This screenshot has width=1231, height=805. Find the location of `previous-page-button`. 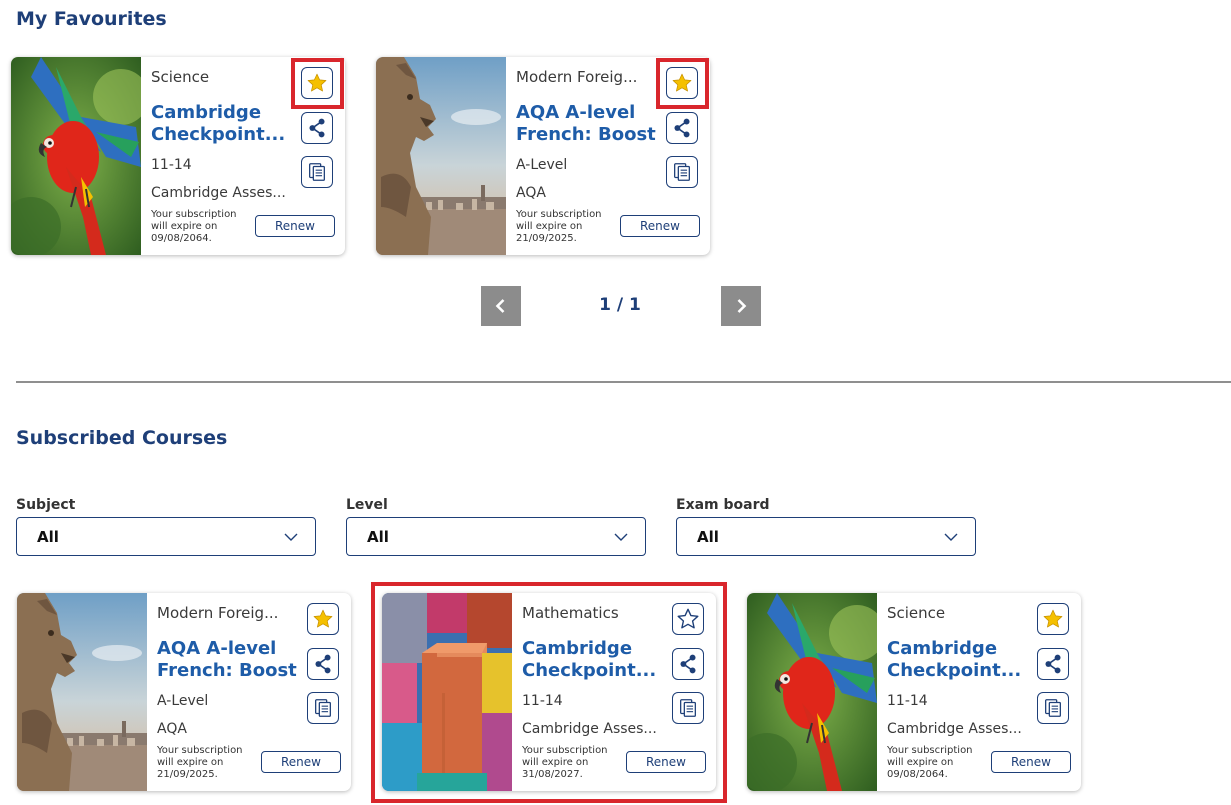

previous-page-button is located at coordinates (501, 306).